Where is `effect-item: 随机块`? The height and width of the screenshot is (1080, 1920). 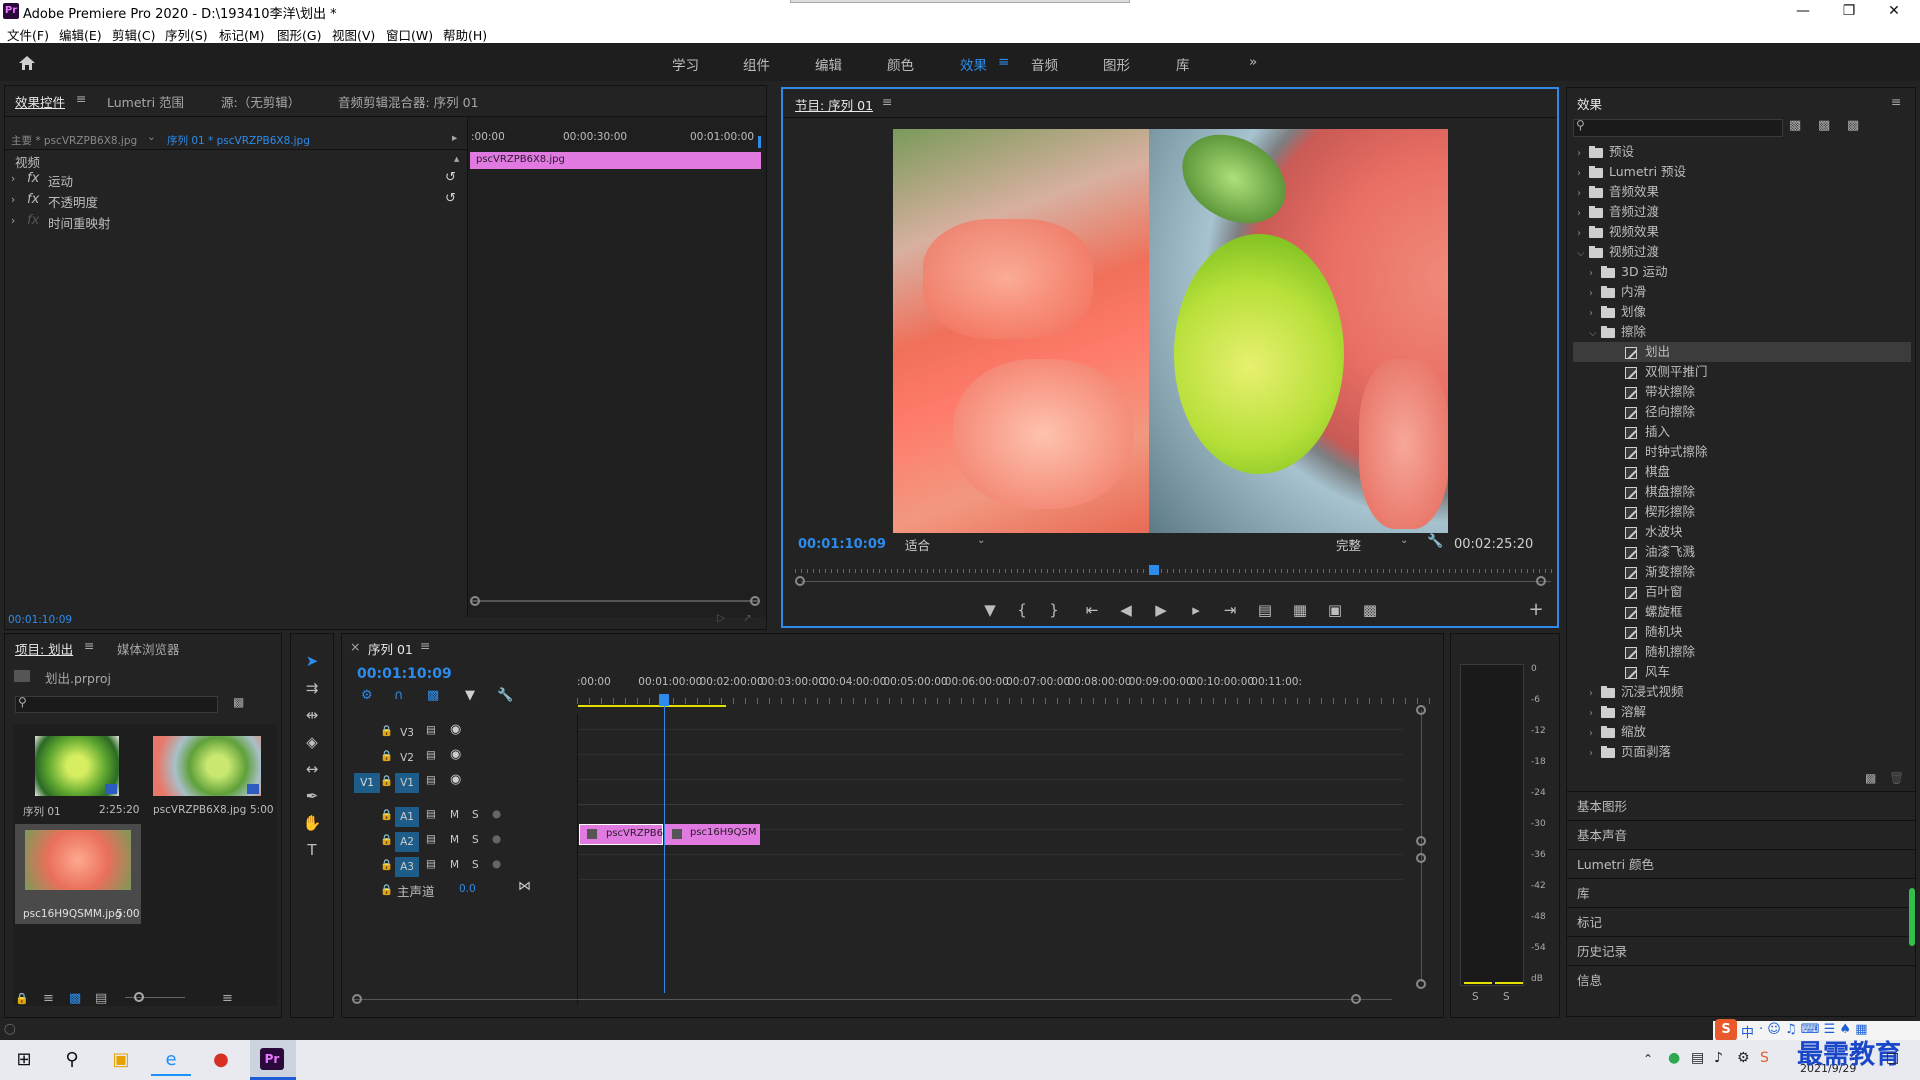 effect-item: 随机块 is located at coordinates (1742, 632).